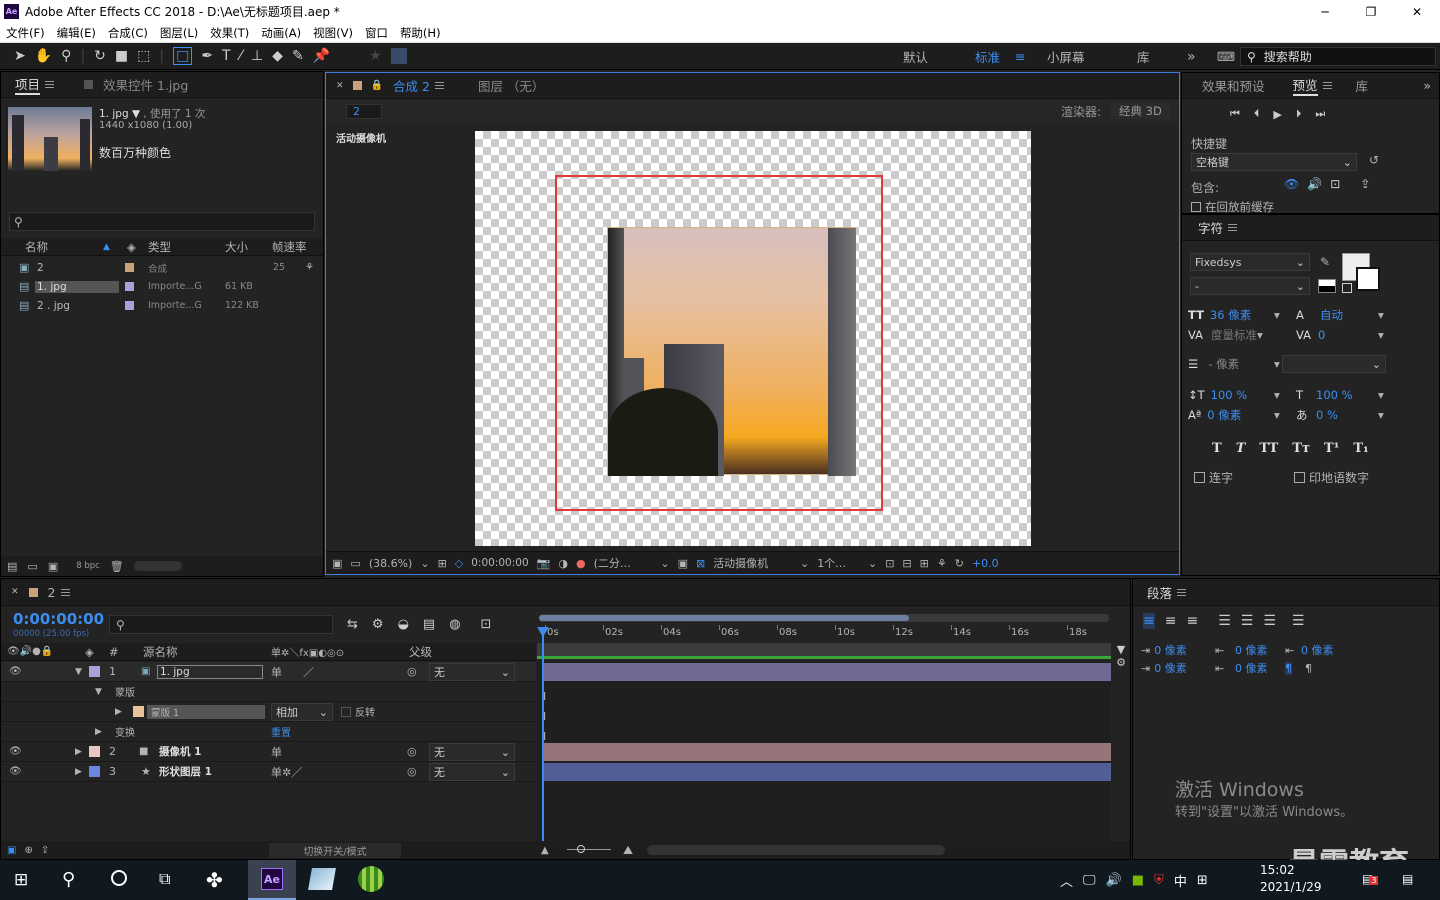  I want to click on text-style-button: T₁, so click(1360, 448).